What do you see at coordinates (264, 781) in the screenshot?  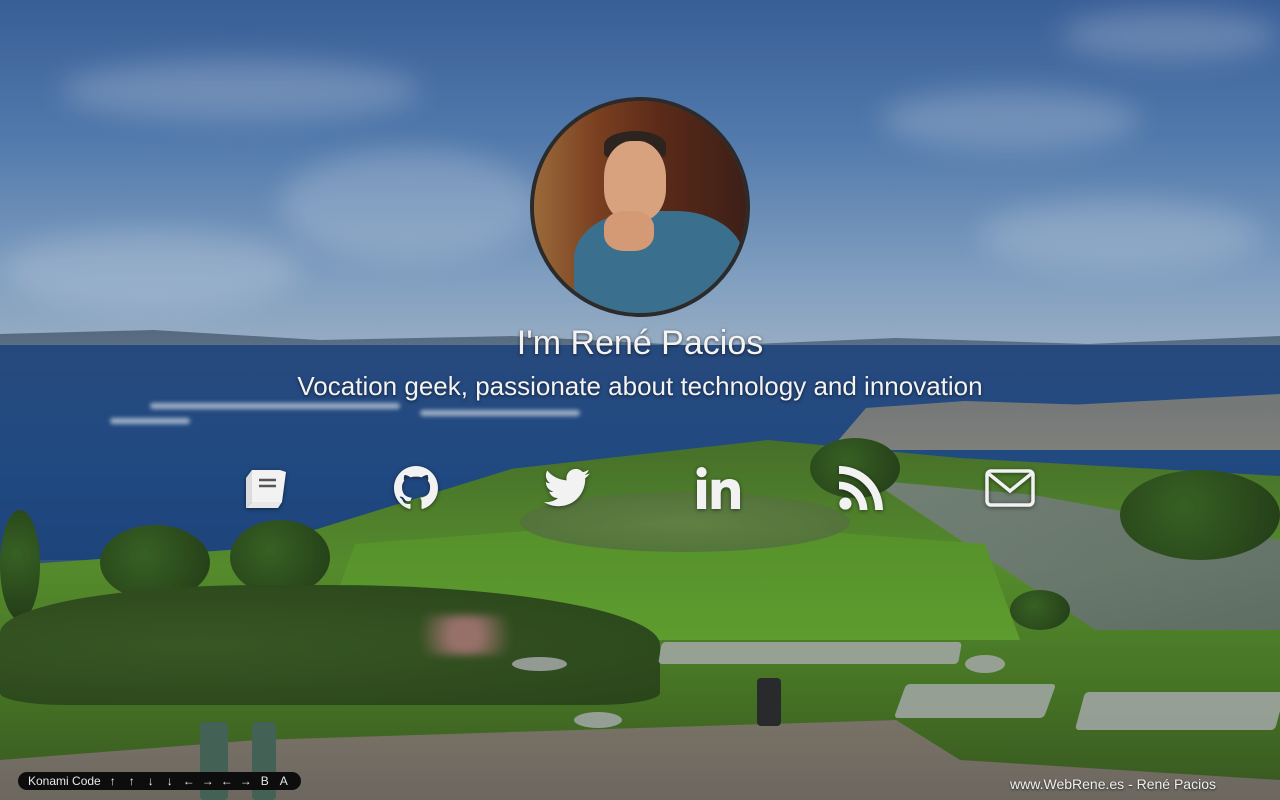 I see `konami-key: B` at bounding box center [264, 781].